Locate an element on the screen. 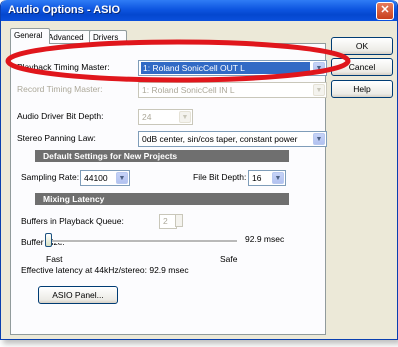 Image resolution: width=398 pixels, height=347 pixels. buffers-queue-value: 2 is located at coordinates (165, 221).